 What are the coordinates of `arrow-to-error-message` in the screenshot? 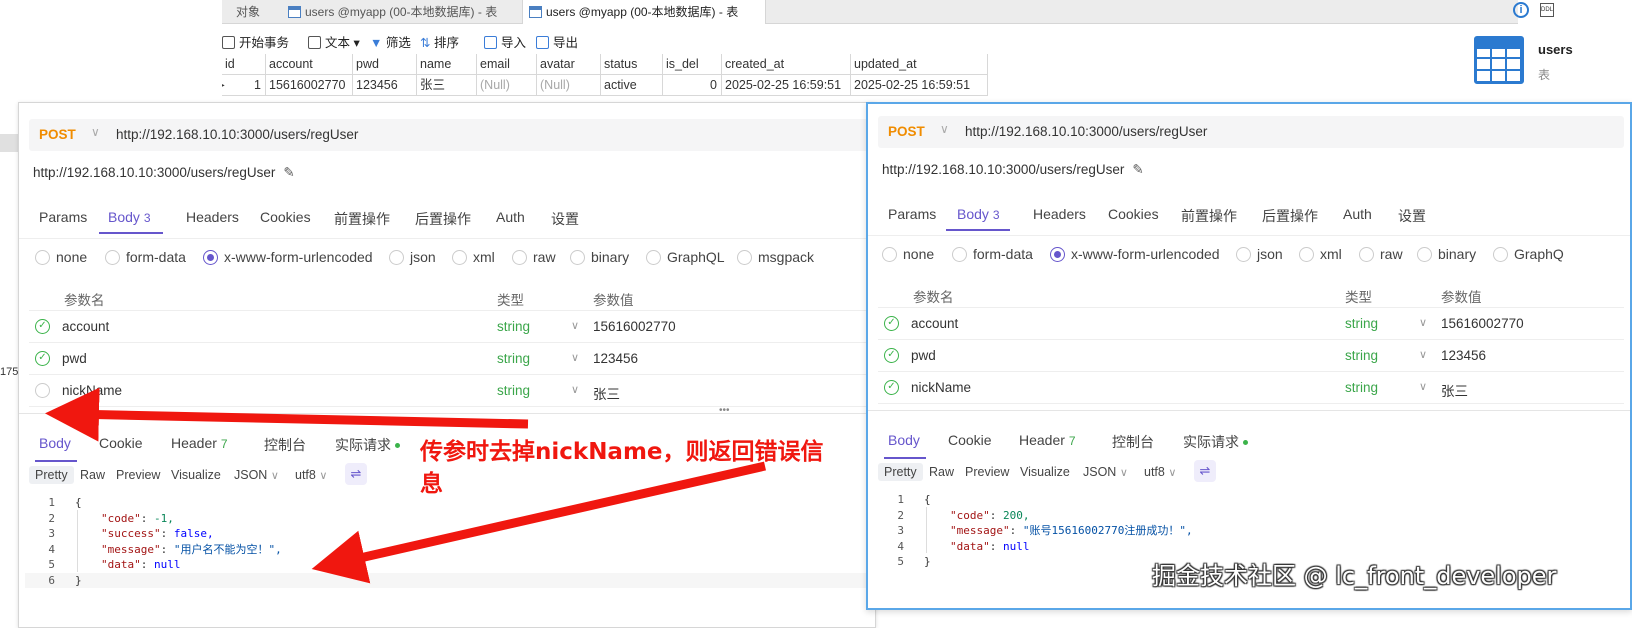 It's located at (538, 522).